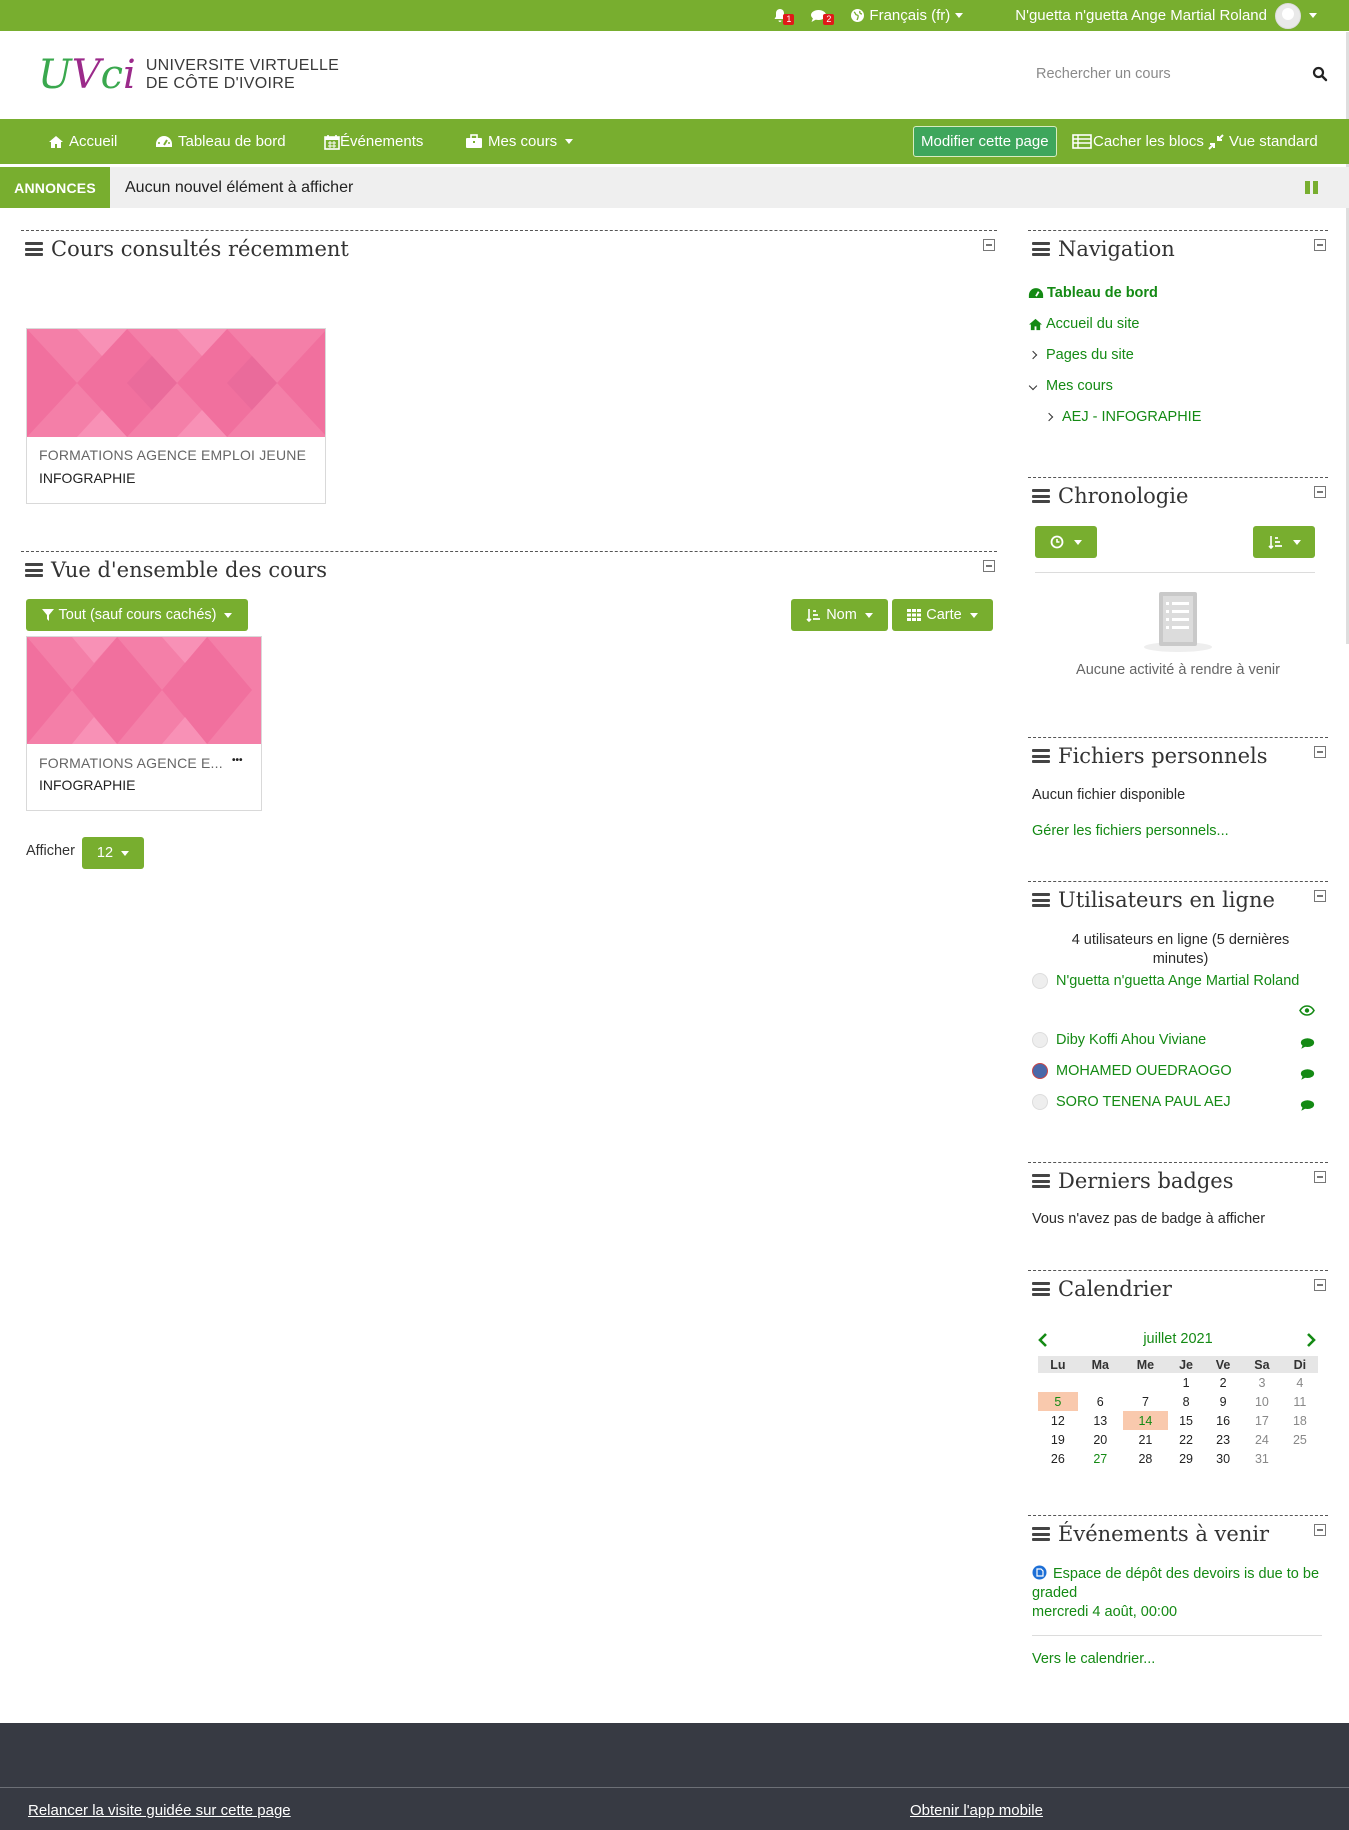 This screenshot has height=1830, width=1349. What do you see at coordinates (1058, 1458) in the screenshot?
I see `calendar-day: 26` at bounding box center [1058, 1458].